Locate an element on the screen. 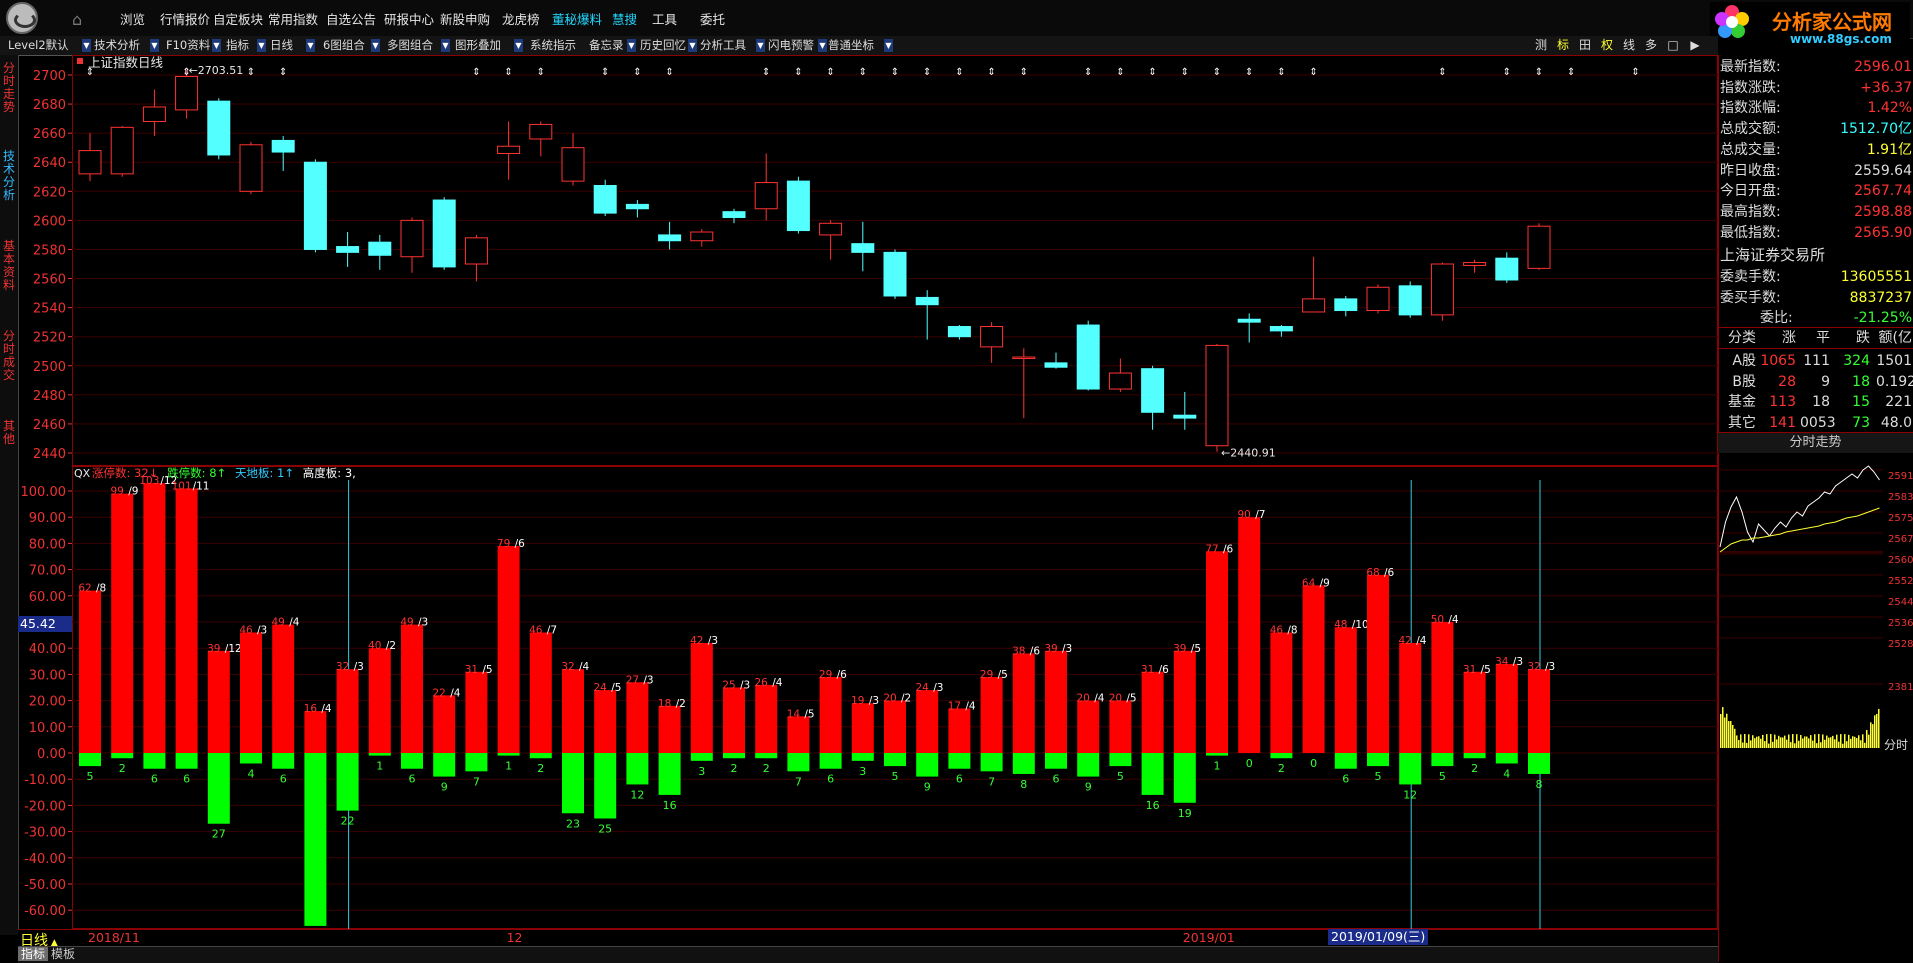 The height and width of the screenshot is (963, 1913). quote-key: 总成交额: is located at coordinates (1750, 129).